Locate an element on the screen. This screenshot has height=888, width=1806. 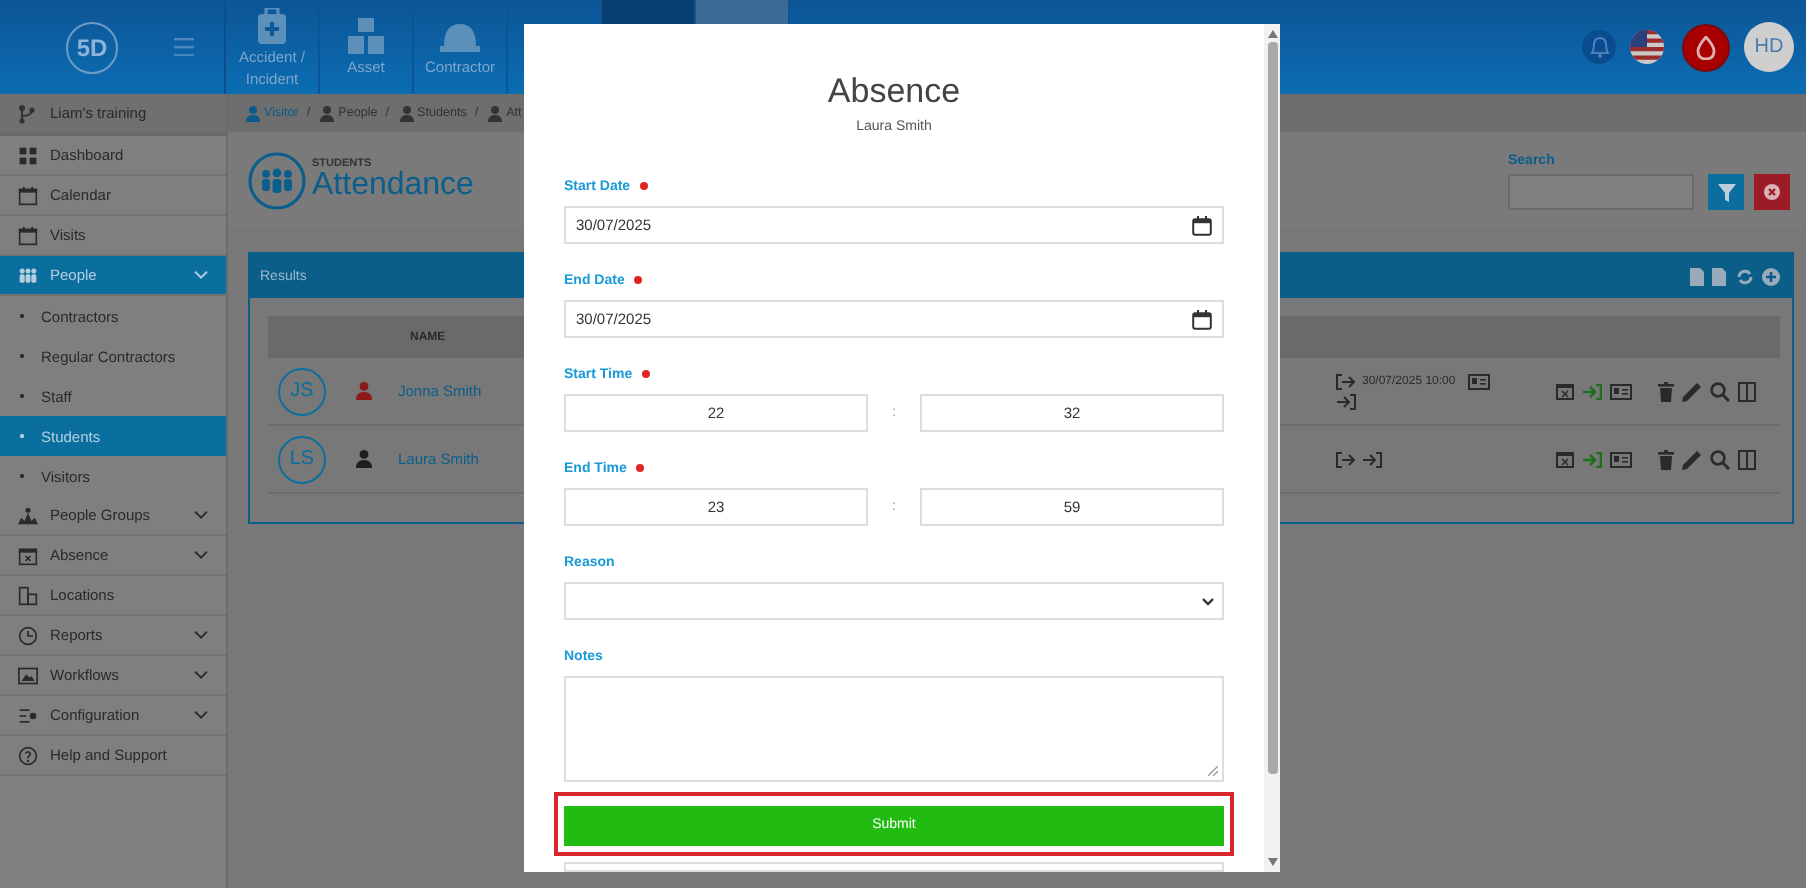
help-icon is located at coordinates (28, 755).